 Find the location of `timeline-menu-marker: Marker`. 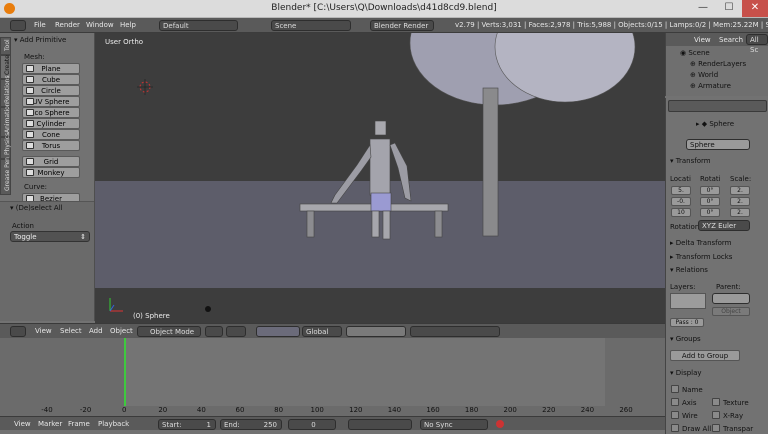

timeline-menu-marker: Marker is located at coordinates (50, 424).